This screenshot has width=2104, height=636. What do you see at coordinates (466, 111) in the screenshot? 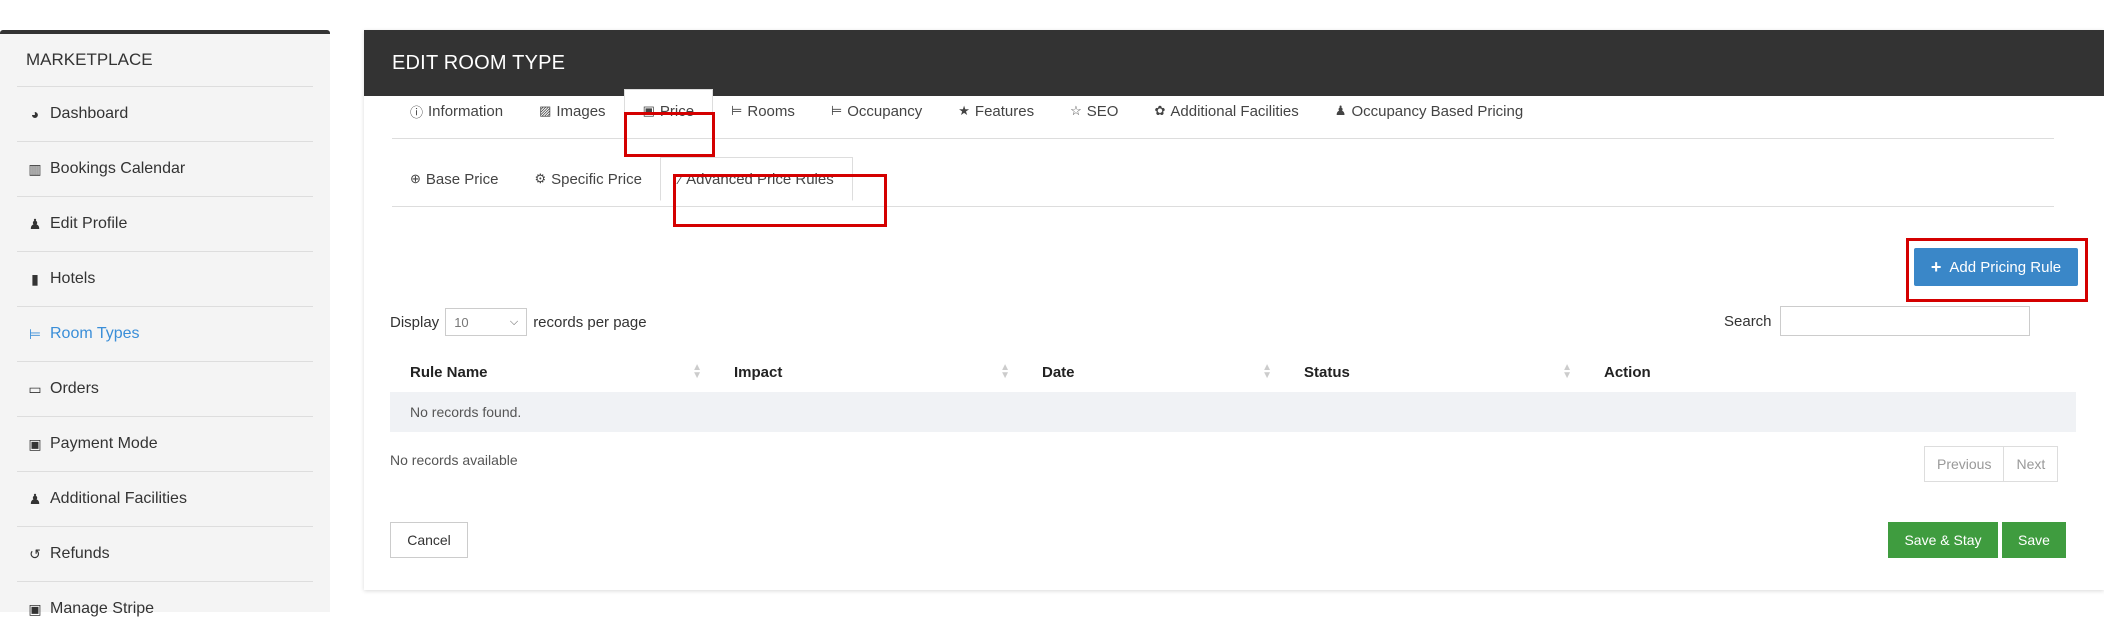
I see `tab-label: Information` at bounding box center [466, 111].